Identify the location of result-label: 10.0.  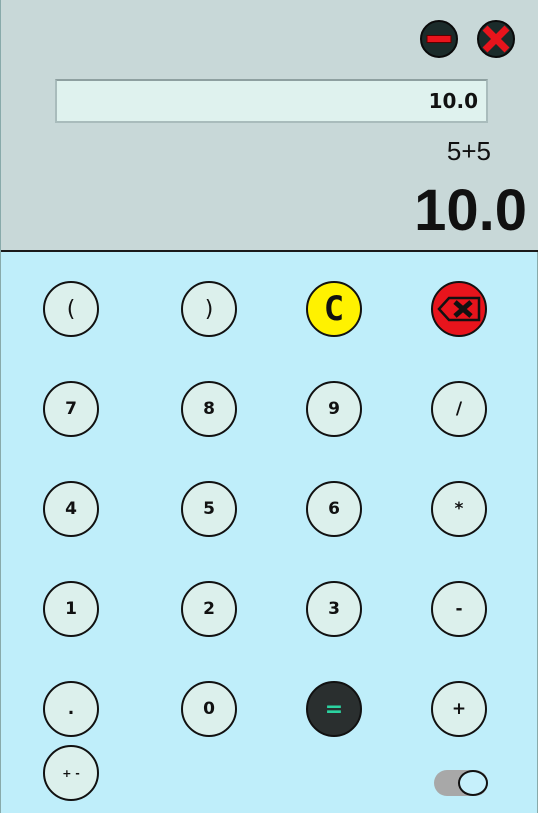
(470, 210).